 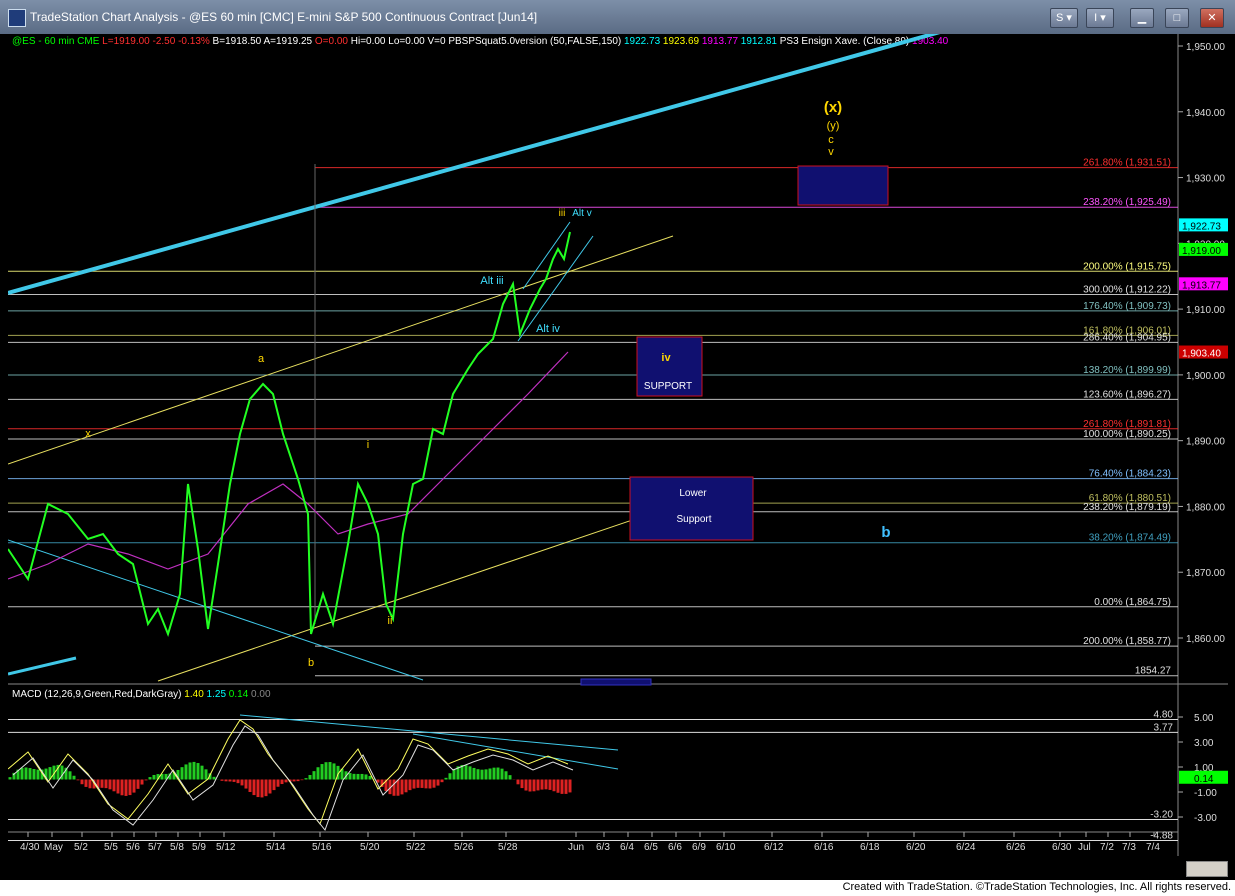 What do you see at coordinates (88, 434) in the screenshot?
I see `wave-label: x` at bounding box center [88, 434].